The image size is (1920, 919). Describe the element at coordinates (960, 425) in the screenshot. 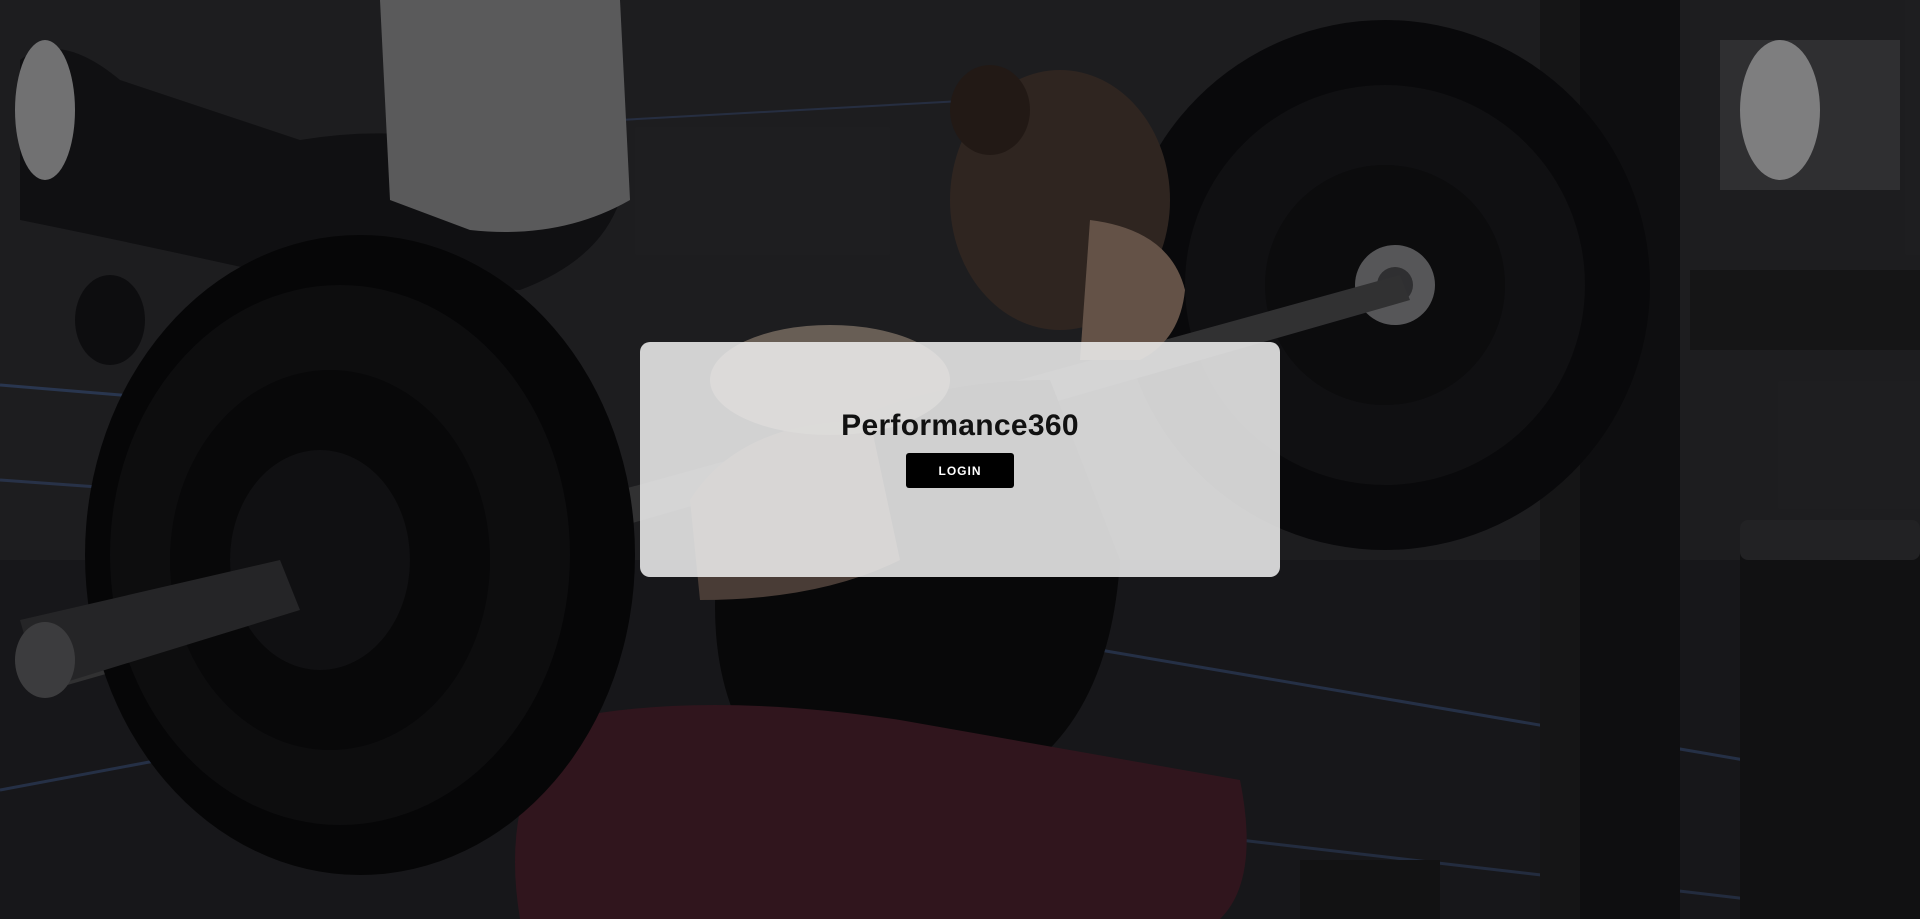

I see `app-title: Performance360` at that location.